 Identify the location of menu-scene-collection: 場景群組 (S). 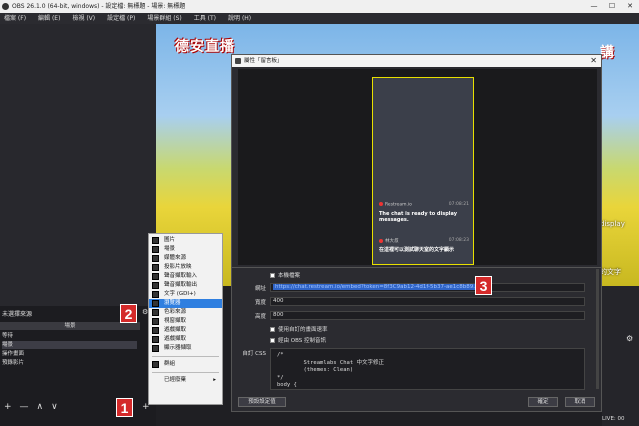
(164, 18).